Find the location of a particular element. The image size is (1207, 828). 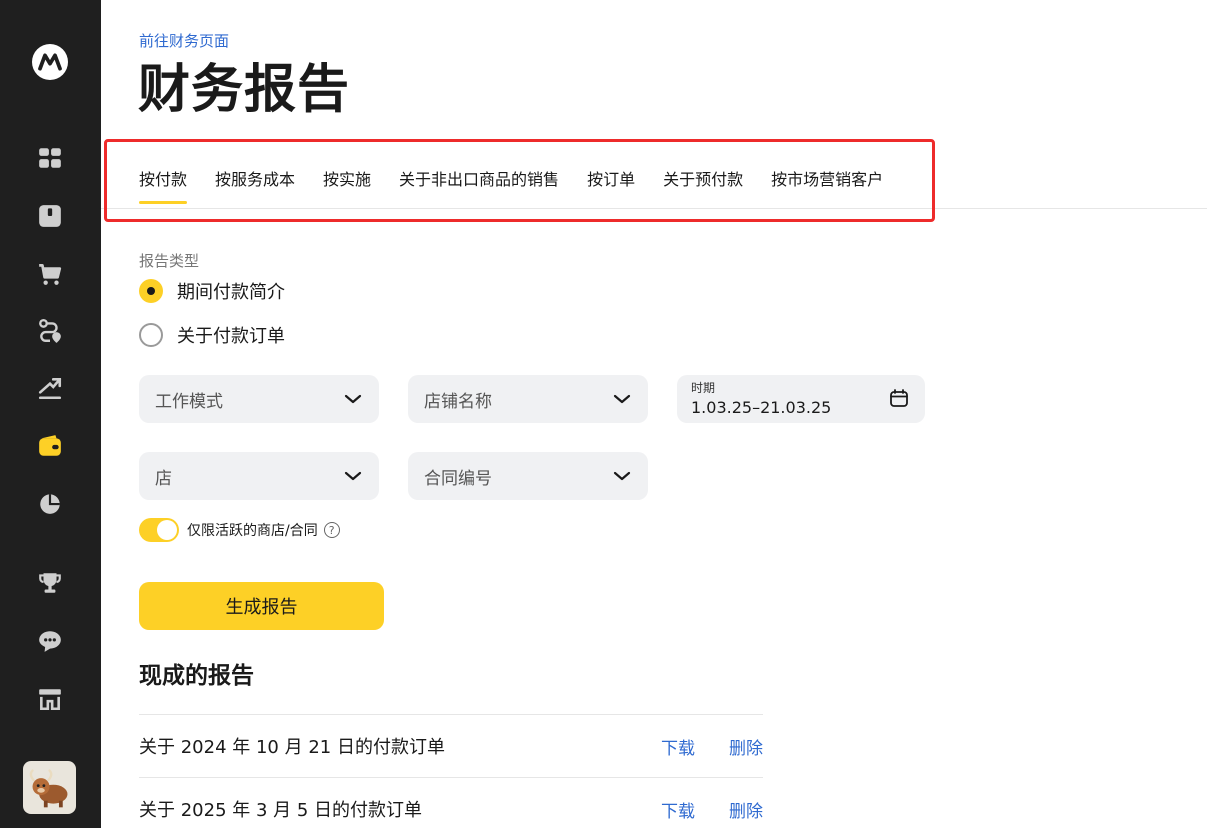

period-label: 时期 is located at coordinates (703, 388).